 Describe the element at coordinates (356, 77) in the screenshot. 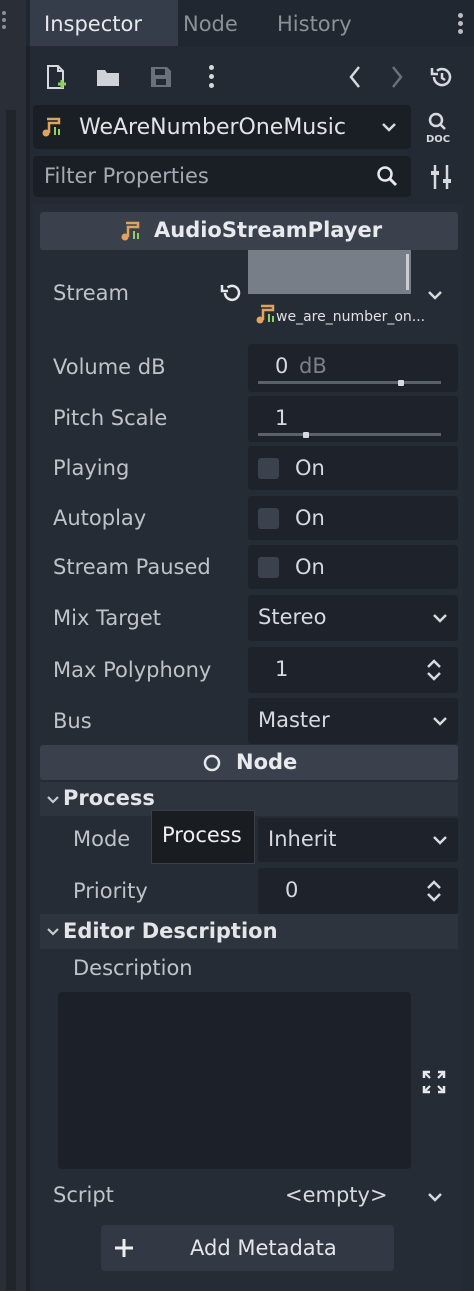

I see `back-arrow-icon` at that location.